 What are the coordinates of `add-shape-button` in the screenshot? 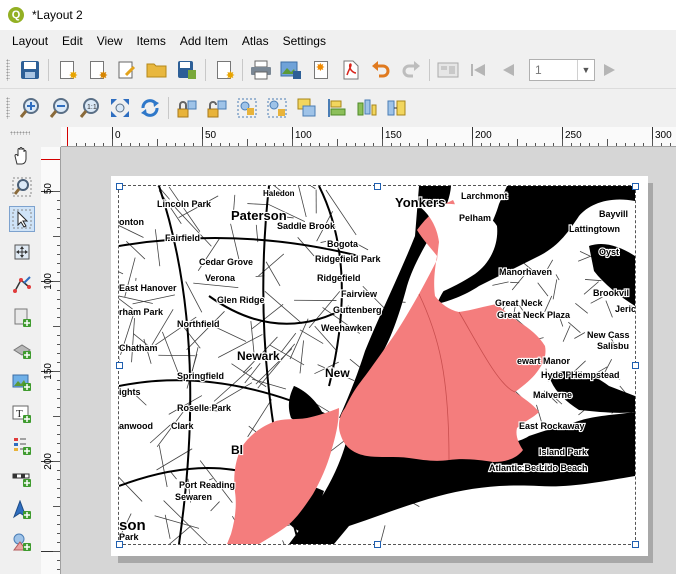 It's located at (22, 542).